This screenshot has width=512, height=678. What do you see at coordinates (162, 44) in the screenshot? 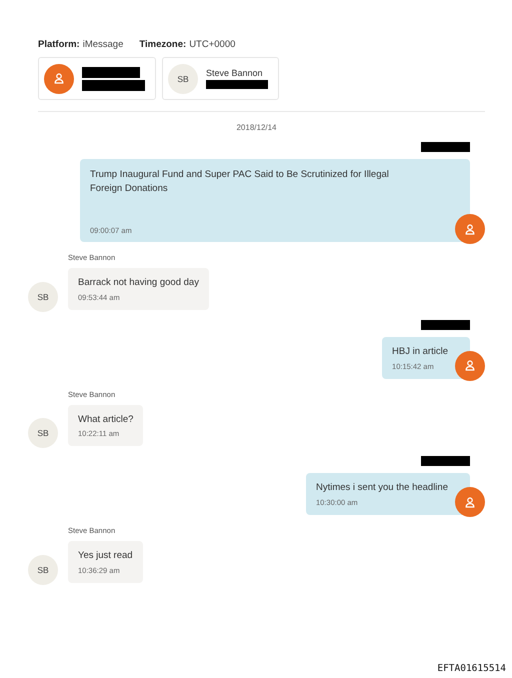
I see `timezone-label: Timezone:` at bounding box center [162, 44].